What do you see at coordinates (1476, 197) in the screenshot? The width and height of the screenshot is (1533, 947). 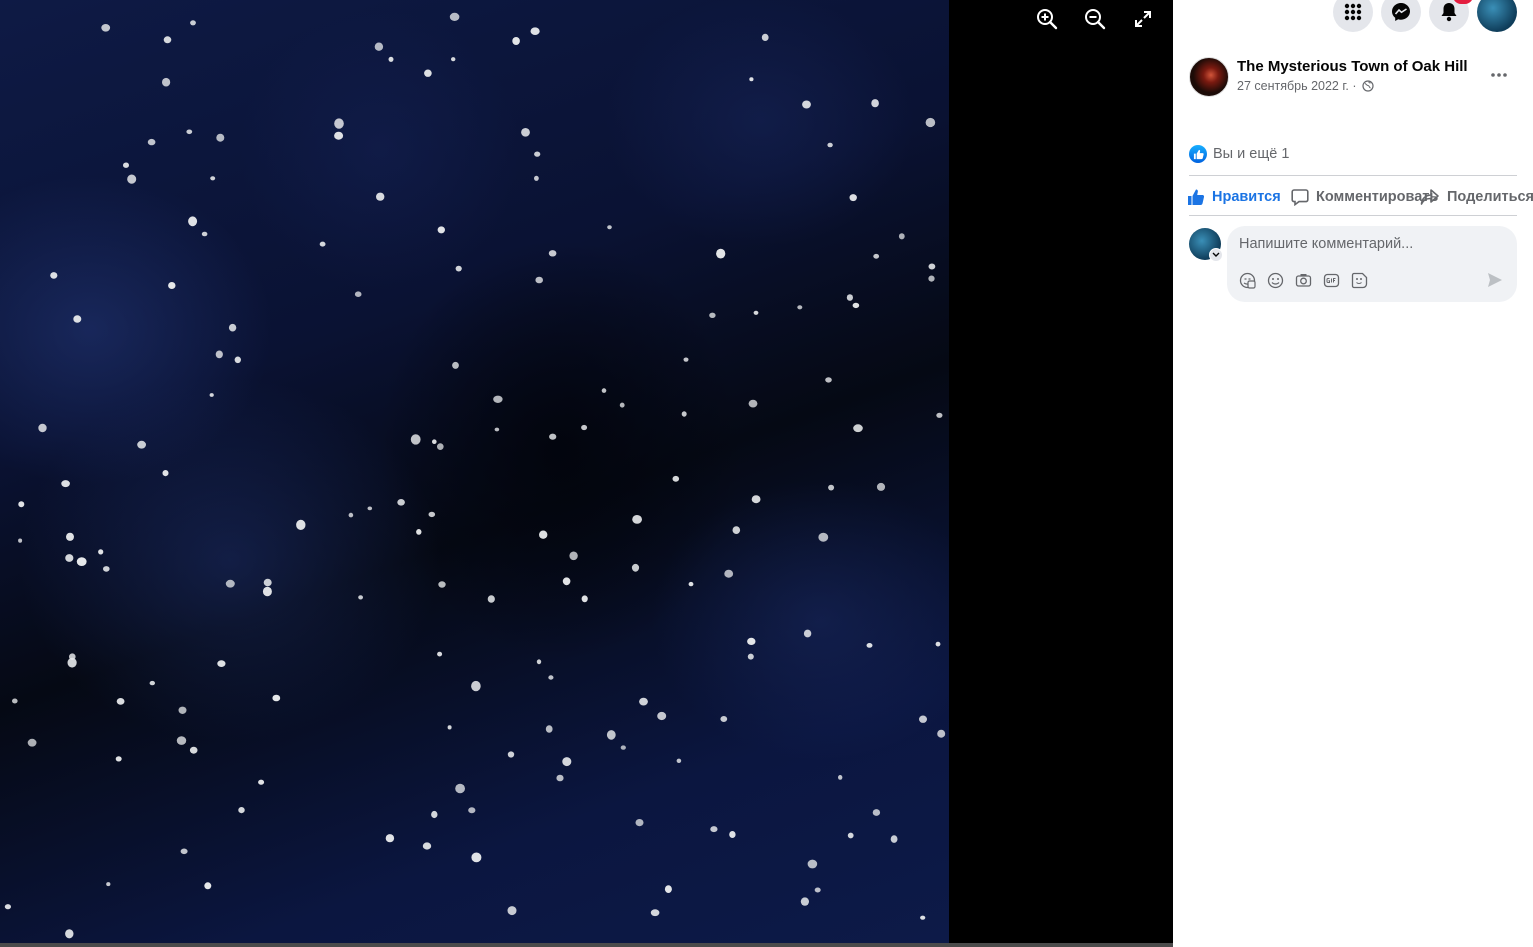 I see `share-button: Поделиться` at bounding box center [1476, 197].